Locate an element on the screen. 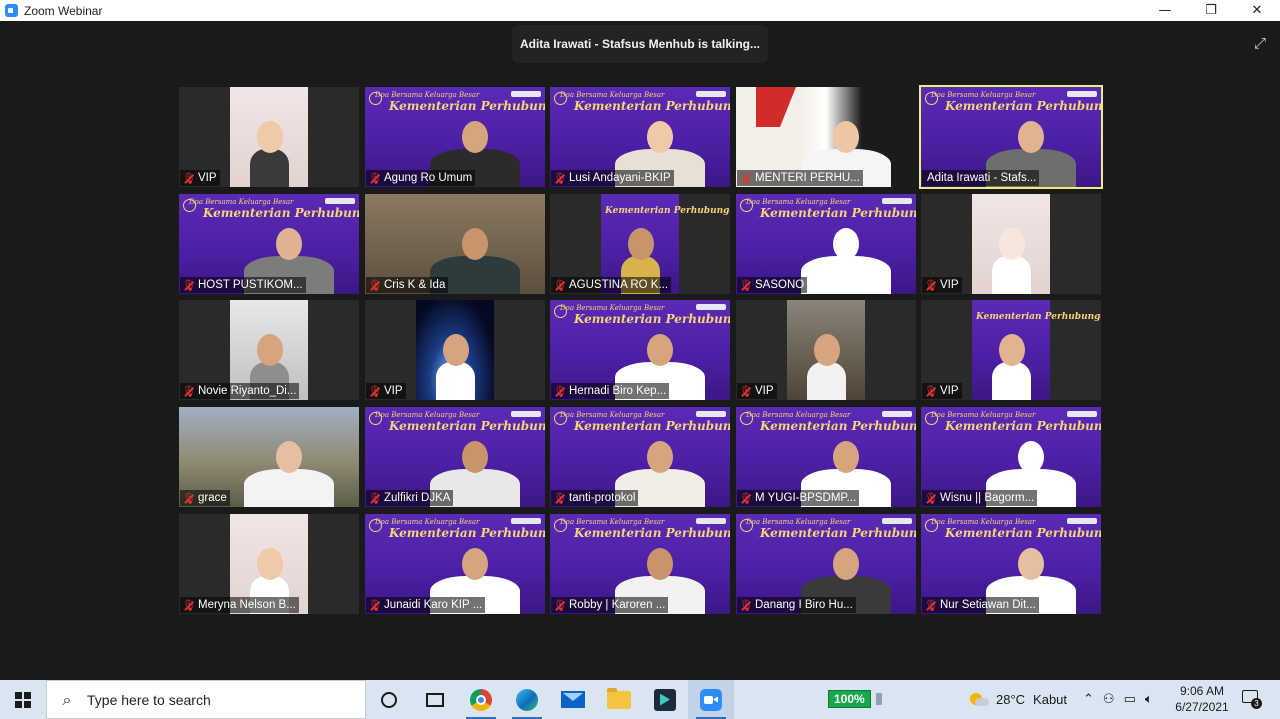  participant-tile: 🎙︎ grace is located at coordinates (269, 457).